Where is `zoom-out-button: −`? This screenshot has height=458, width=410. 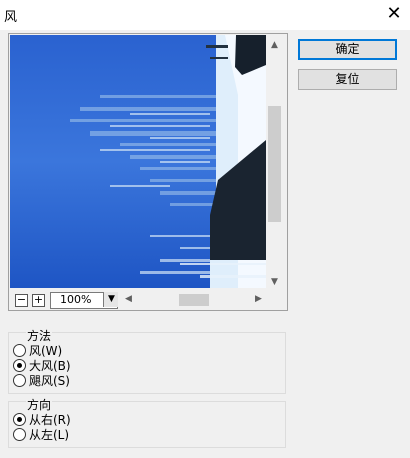
zoom-out-button: − is located at coordinates (21, 300).